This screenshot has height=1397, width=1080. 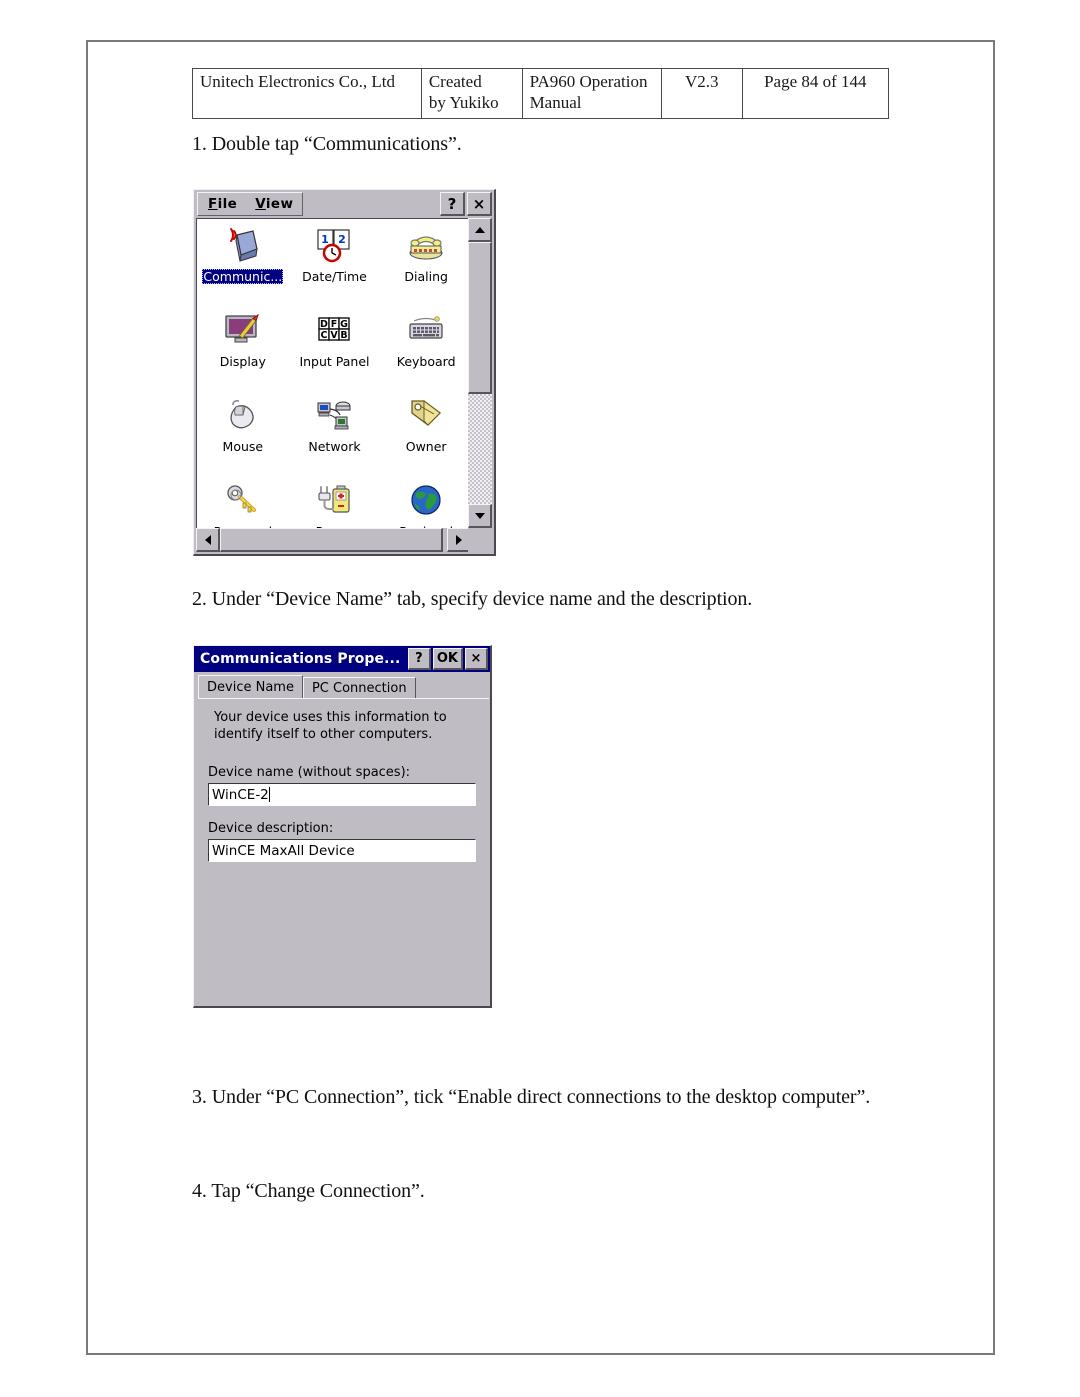 What do you see at coordinates (243, 446) in the screenshot?
I see `control-panel-item-label: Mouse` at bounding box center [243, 446].